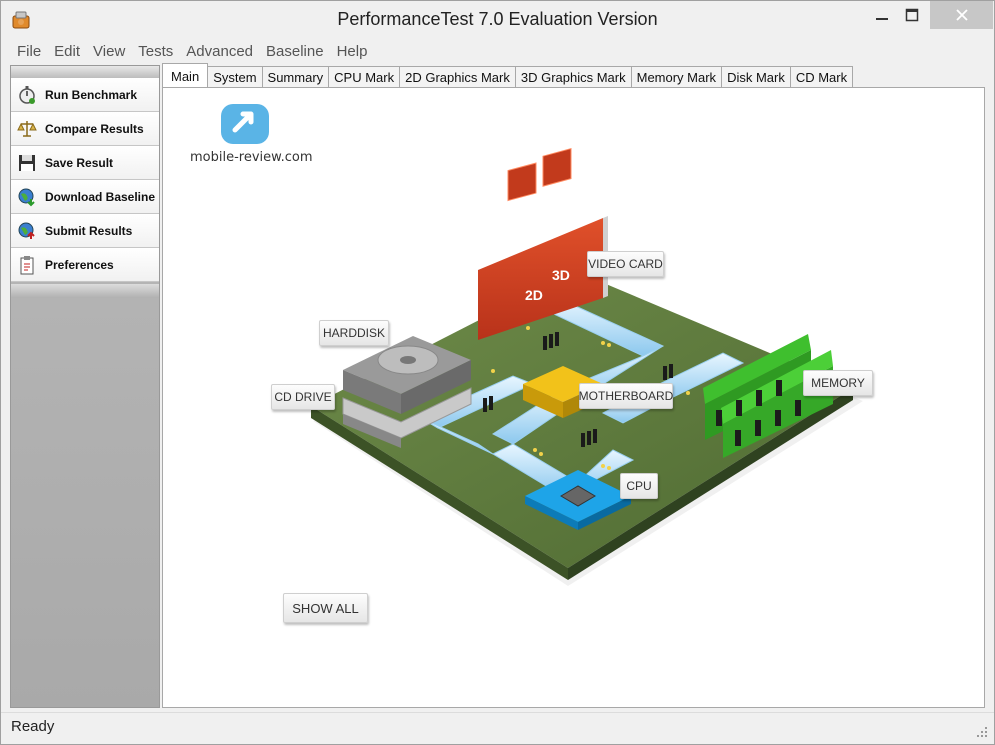  What do you see at coordinates (67, 51) in the screenshot?
I see `menu-edit: Edit` at bounding box center [67, 51].